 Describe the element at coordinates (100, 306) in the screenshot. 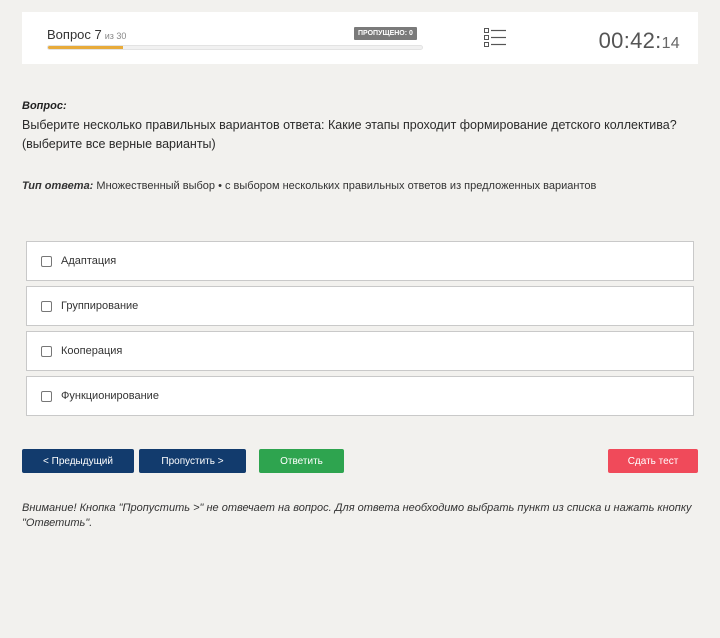

I see `option-label: Группирование` at that location.